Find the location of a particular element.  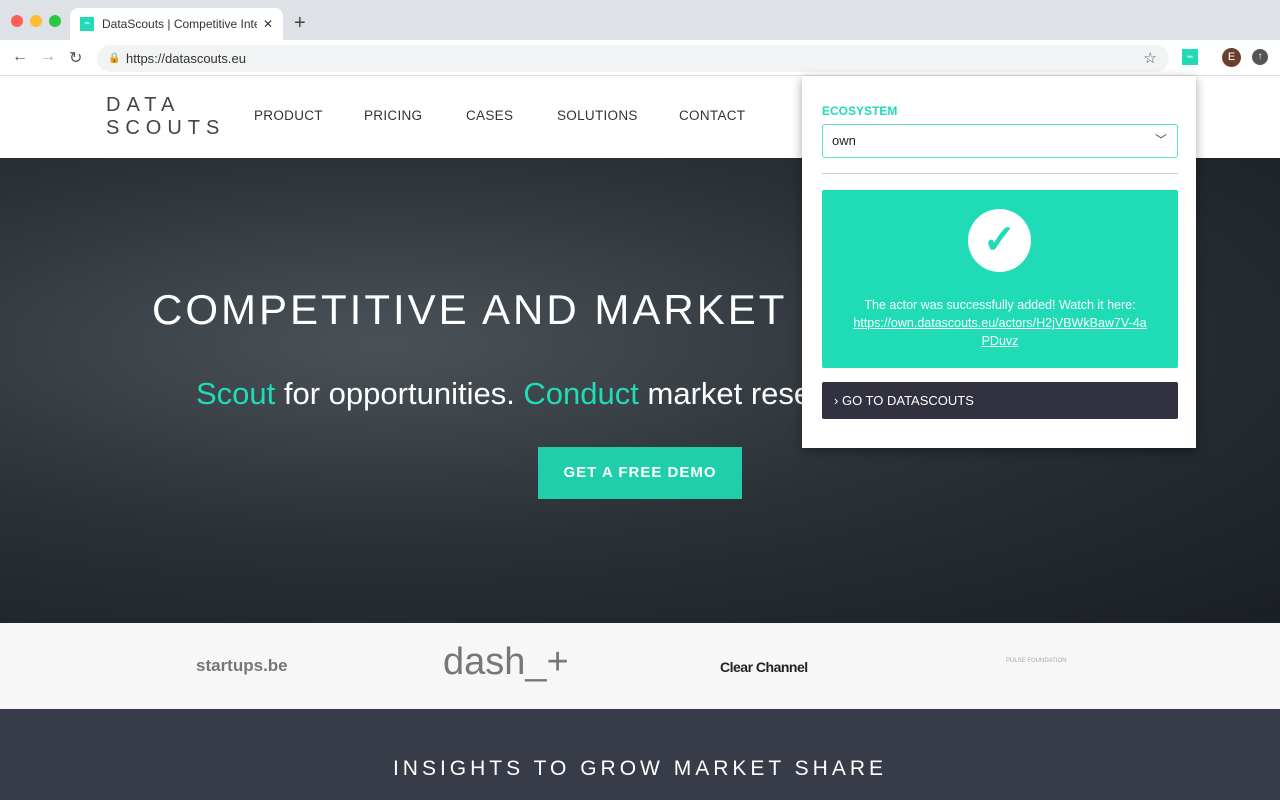

insights-section: INSIGHTS TO GROW MARKET SHARE is located at coordinates (640, 754).